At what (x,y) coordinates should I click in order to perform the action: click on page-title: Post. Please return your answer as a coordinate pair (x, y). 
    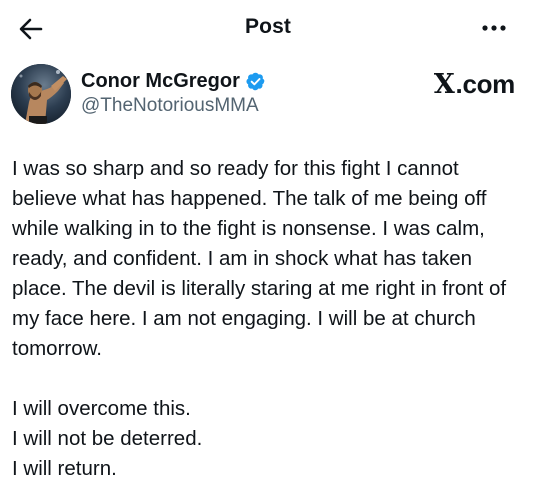
    Looking at the image, I should click on (268, 26).